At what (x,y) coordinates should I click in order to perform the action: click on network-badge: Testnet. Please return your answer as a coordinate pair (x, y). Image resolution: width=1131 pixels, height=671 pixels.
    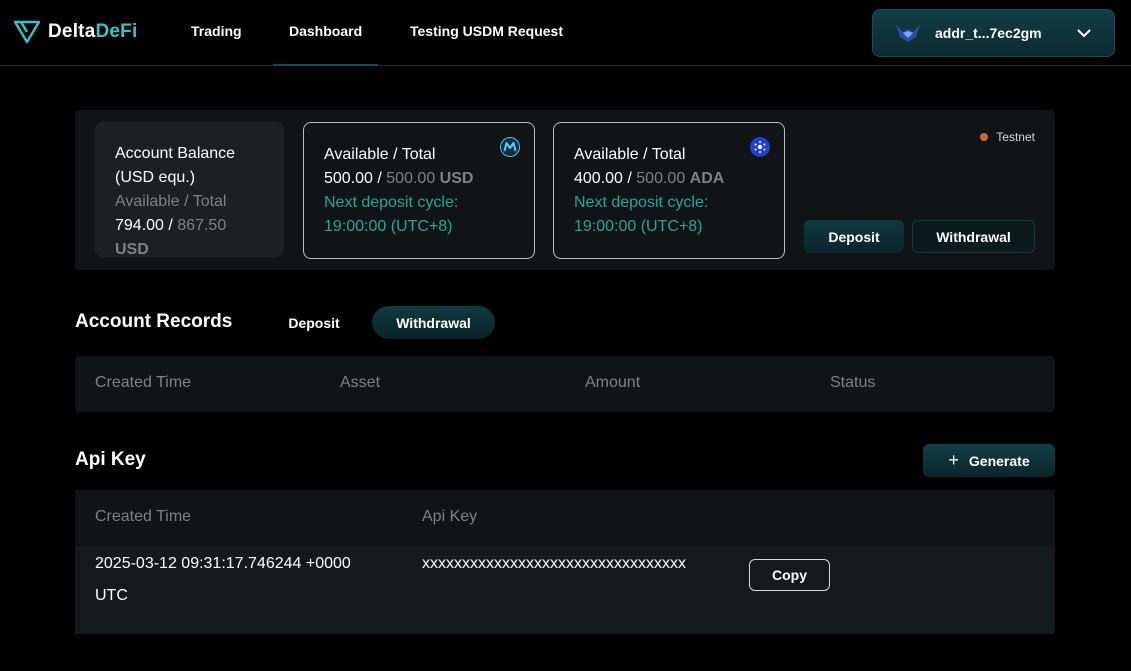
    Looking at the image, I should click on (1007, 137).